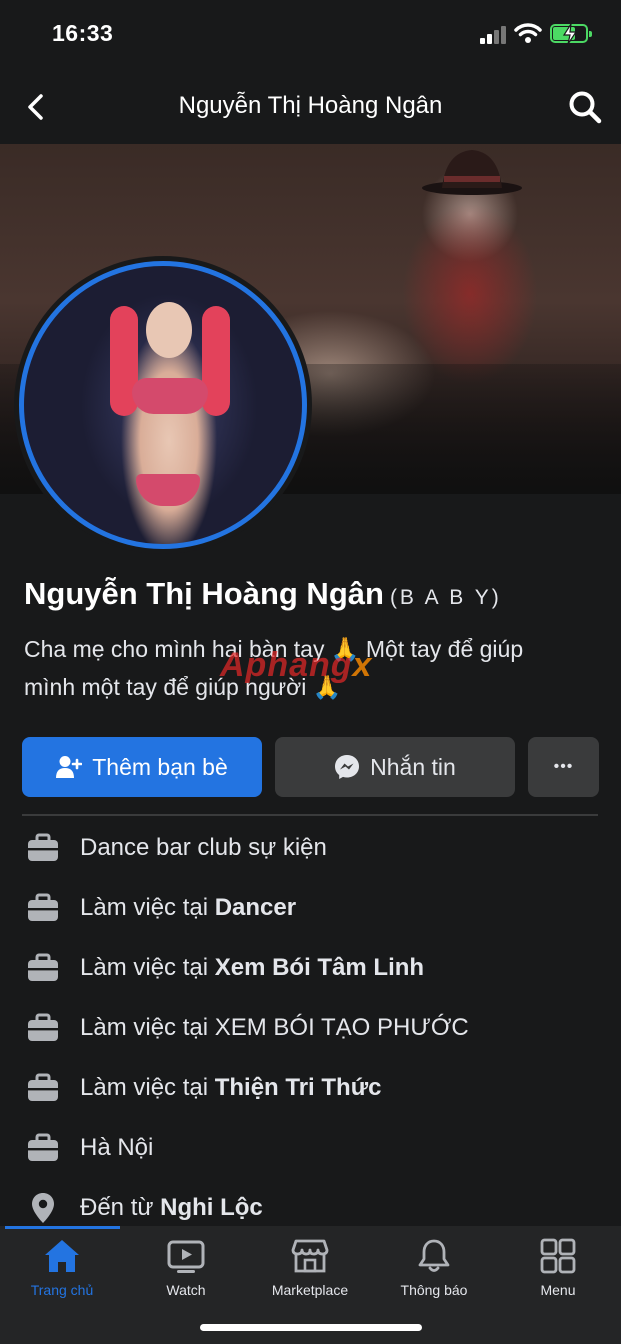  What do you see at coordinates (62, 1256) in the screenshot?
I see `home-icon` at bounding box center [62, 1256].